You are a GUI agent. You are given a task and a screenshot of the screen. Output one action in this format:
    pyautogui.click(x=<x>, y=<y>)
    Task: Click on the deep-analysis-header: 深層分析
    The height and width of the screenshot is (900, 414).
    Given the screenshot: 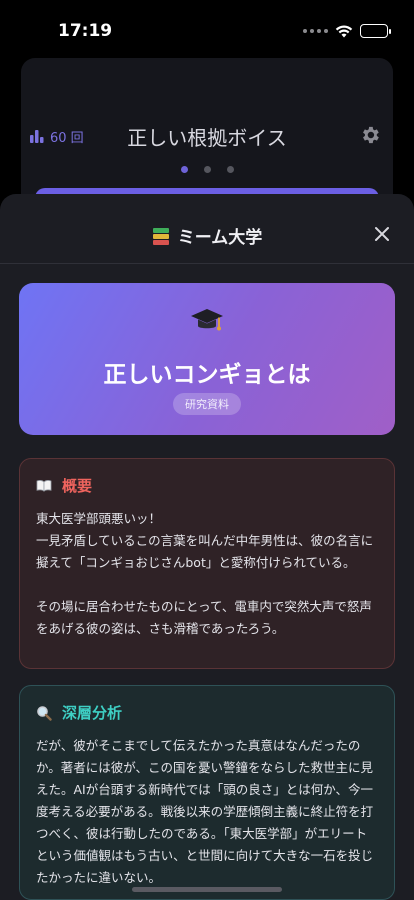 What is the action you would take?
    pyautogui.click(x=207, y=712)
    